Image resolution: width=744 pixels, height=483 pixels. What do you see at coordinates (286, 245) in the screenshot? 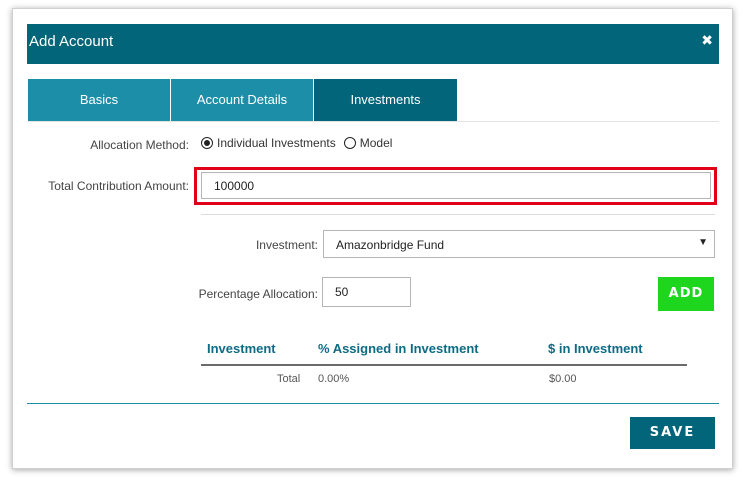
I see `investment-label: Investment:` at bounding box center [286, 245].